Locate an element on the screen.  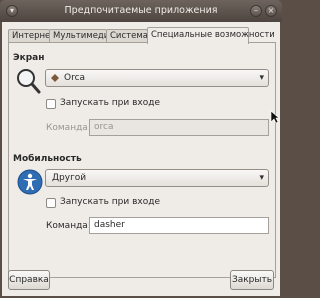
window-titlebar: ▾ Предпочитаемые приложения – × is located at coordinates (141, 11).